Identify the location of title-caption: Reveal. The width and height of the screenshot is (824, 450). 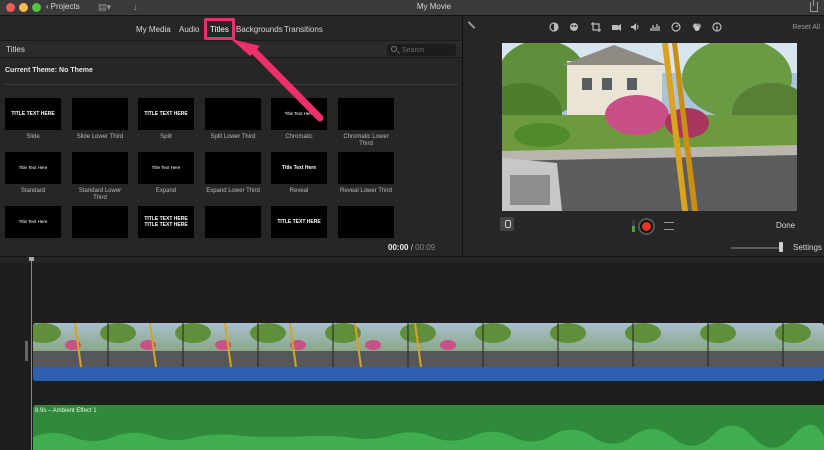
(299, 191).